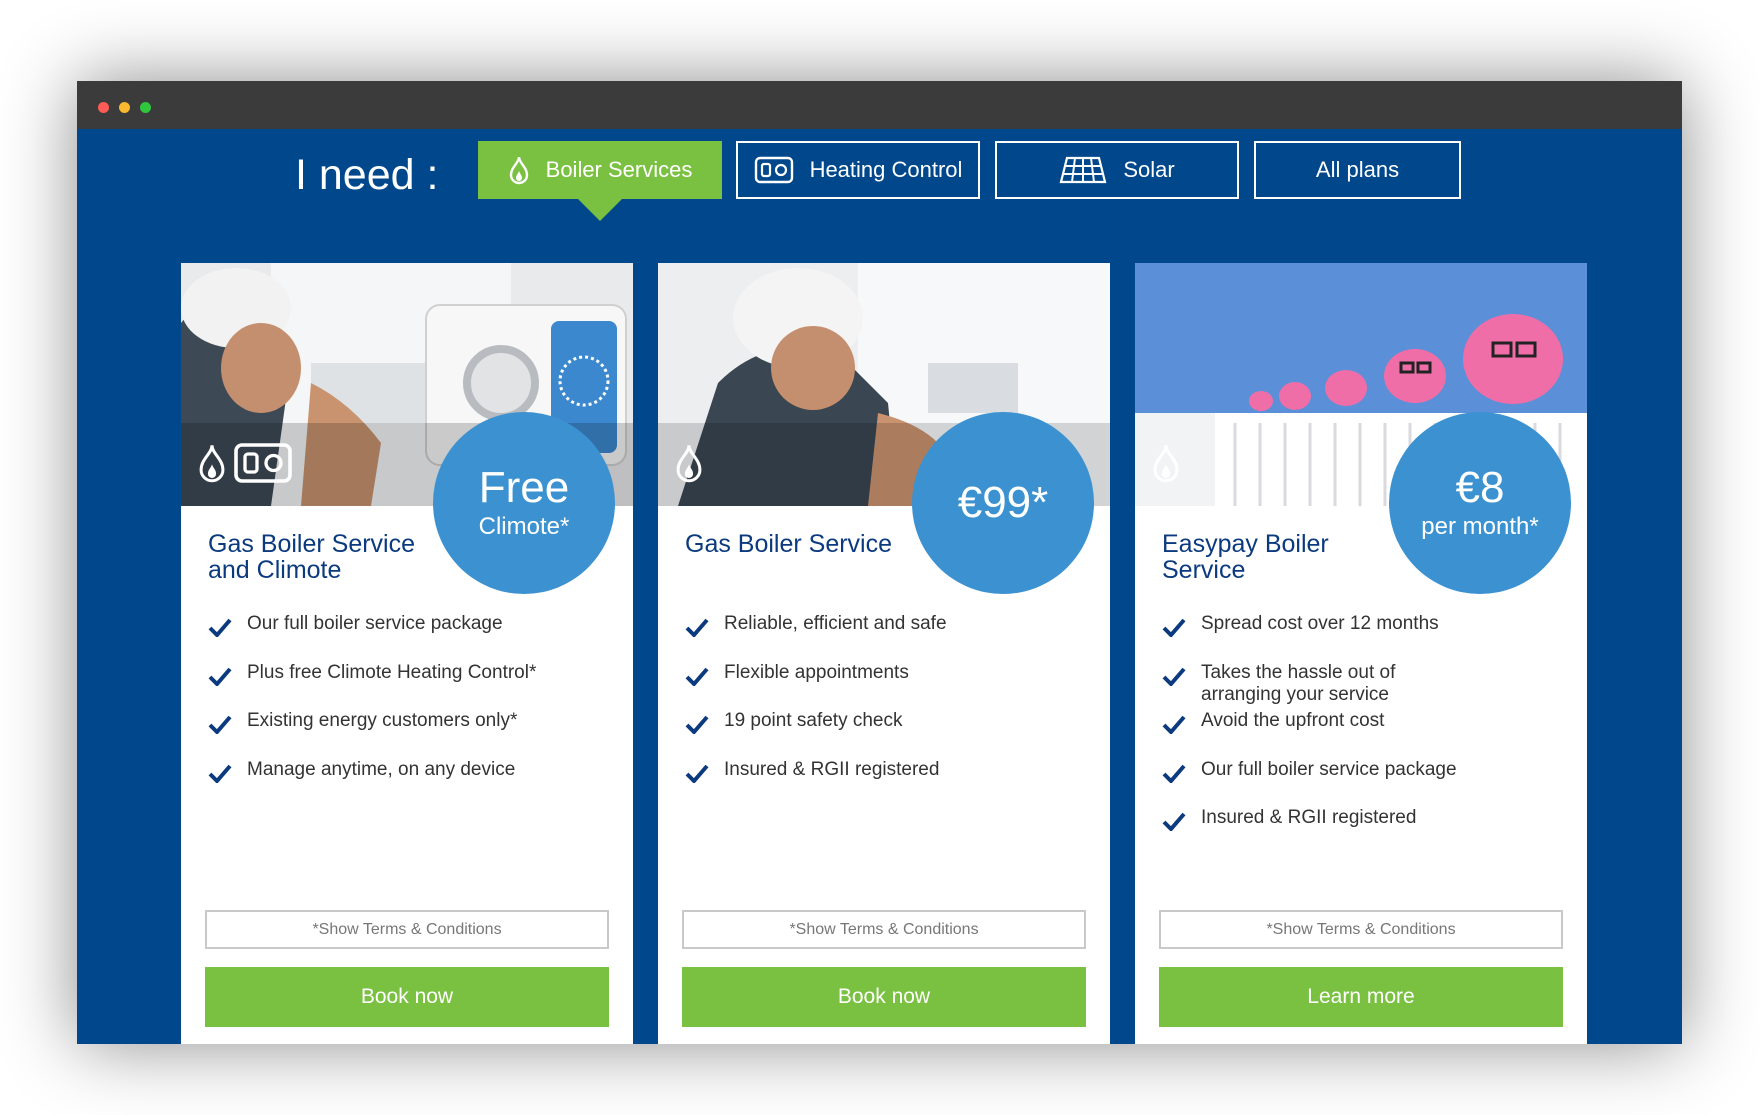 This screenshot has width=1760, height=1115. Describe the element at coordinates (1320, 623) in the screenshot. I see `feature-label: Spread cost over 12 months` at that location.